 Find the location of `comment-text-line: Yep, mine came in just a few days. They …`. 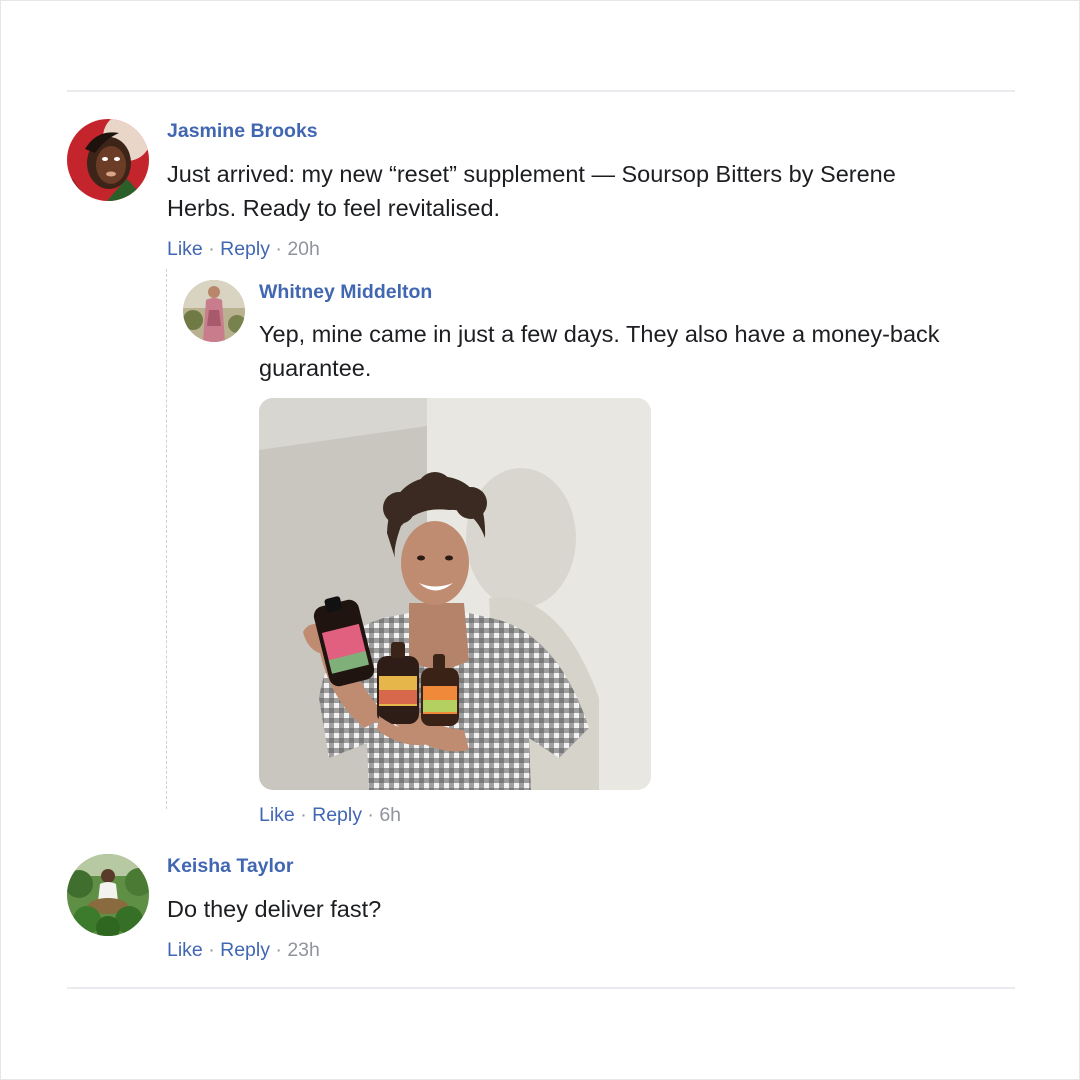

comment-text-line: Yep, mine came in just a few days. They … is located at coordinates (599, 334).